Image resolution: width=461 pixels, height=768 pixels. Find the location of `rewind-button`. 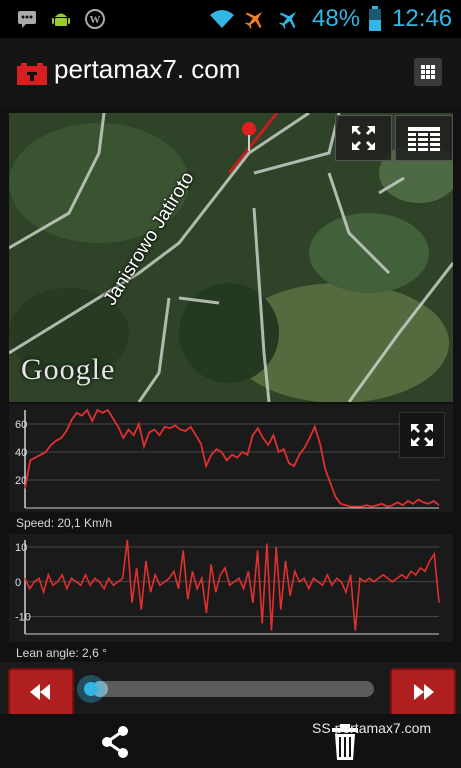

rewind-button is located at coordinates (41, 692).